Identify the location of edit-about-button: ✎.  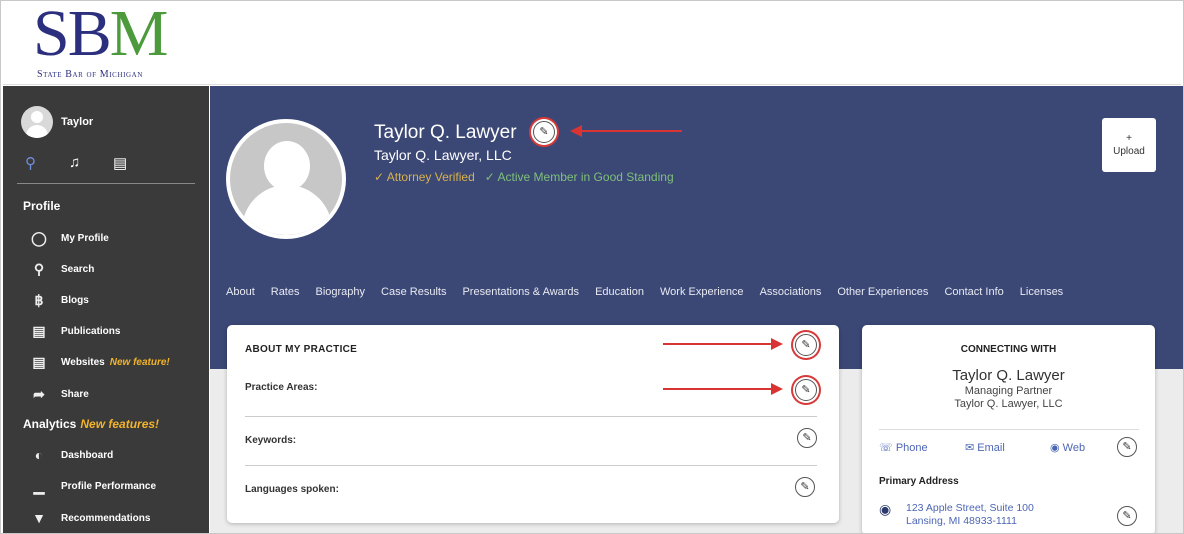
(806, 345).